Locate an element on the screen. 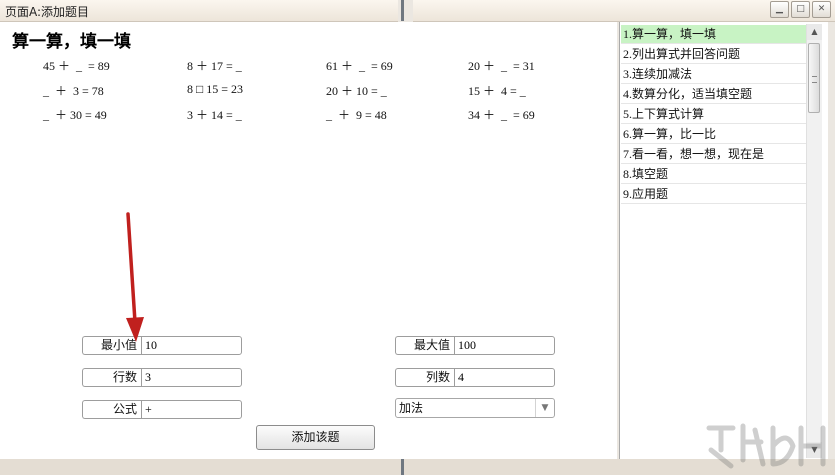 Image resolution: width=835 pixels, height=475 pixels. chevron-down-icon: ▼ is located at coordinates (544, 408).